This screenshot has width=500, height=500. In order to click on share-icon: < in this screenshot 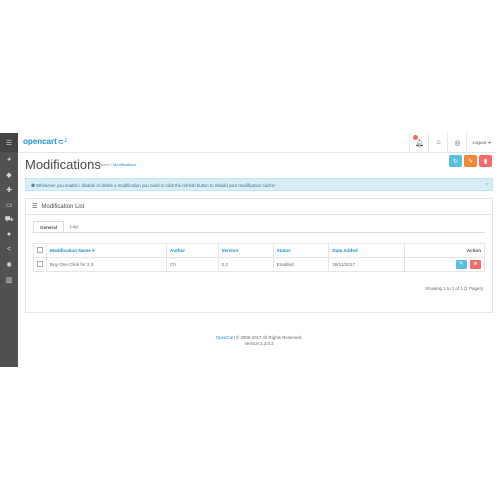, I will do `click(9, 249)`.